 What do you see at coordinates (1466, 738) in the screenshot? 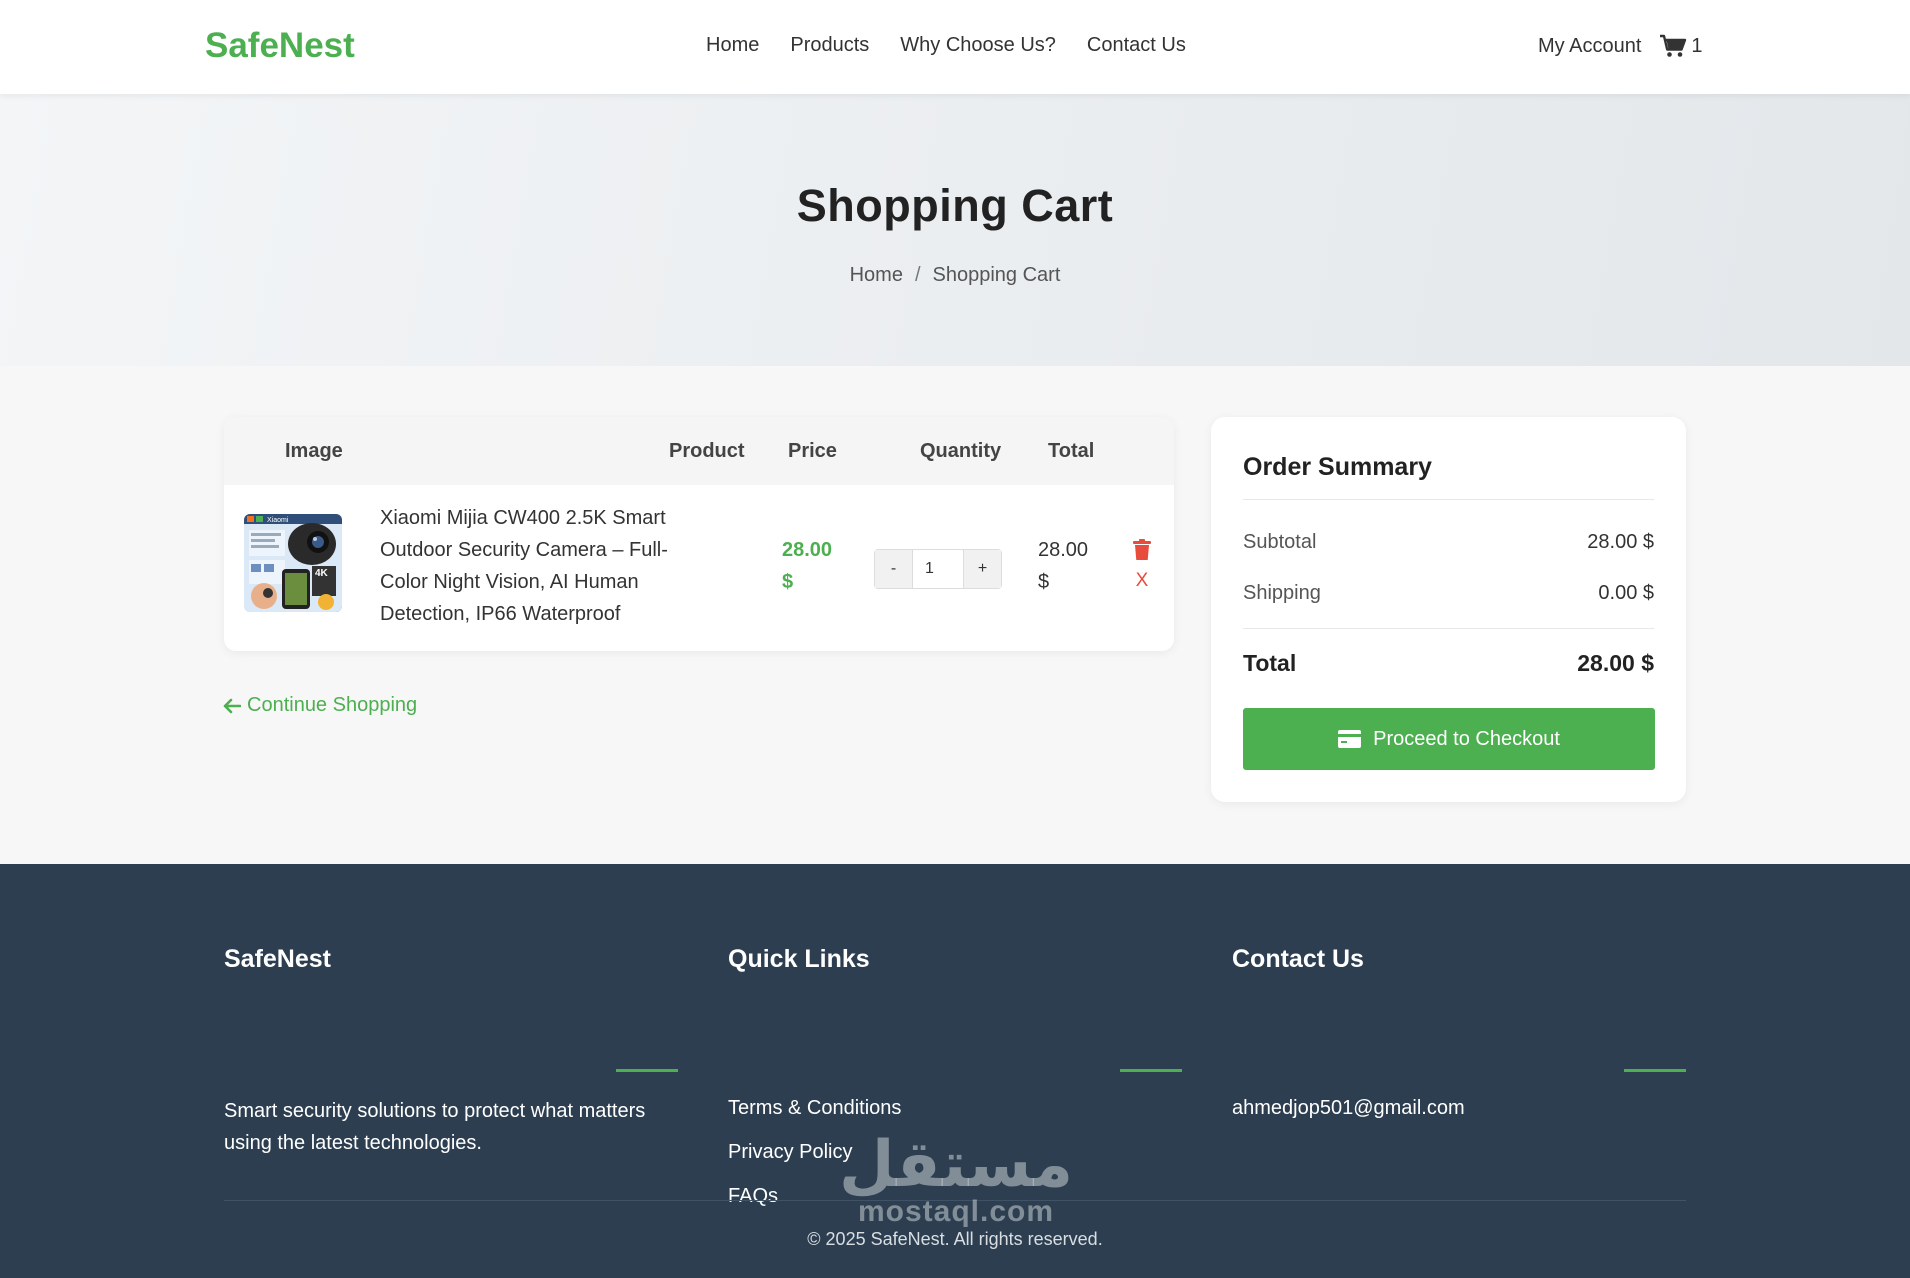
I see `checkout-label: Proceed to Checkout` at bounding box center [1466, 738].